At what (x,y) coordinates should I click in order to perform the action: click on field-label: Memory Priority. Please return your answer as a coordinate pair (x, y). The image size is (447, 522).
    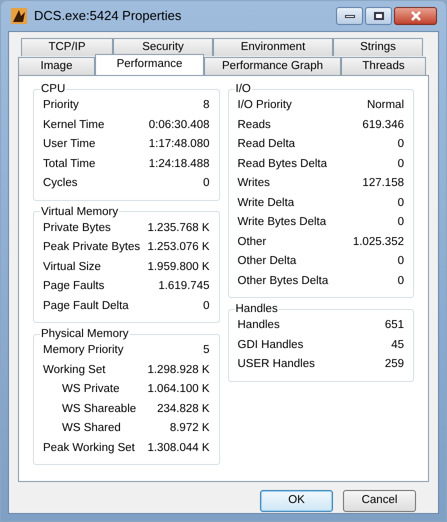
    Looking at the image, I should click on (83, 350).